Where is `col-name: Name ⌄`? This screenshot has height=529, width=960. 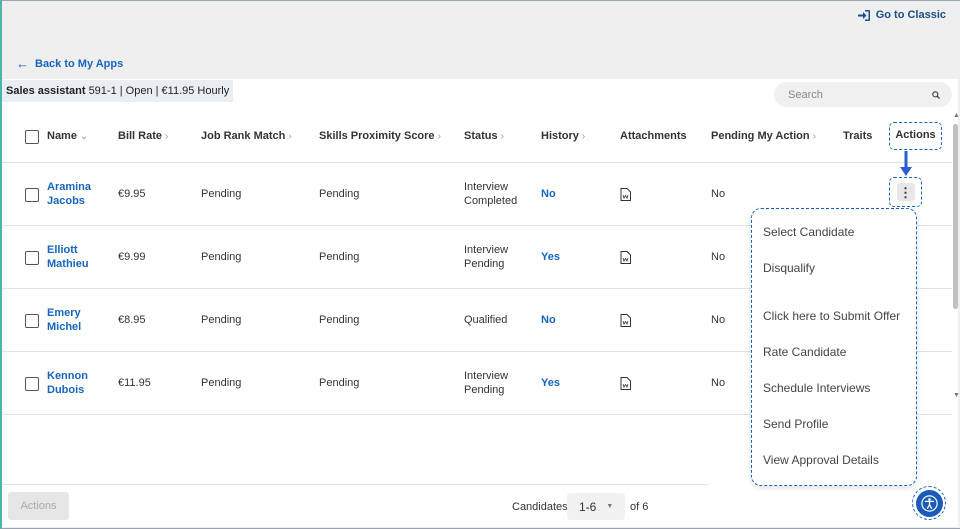 col-name: Name ⌄ is located at coordinates (67, 136).